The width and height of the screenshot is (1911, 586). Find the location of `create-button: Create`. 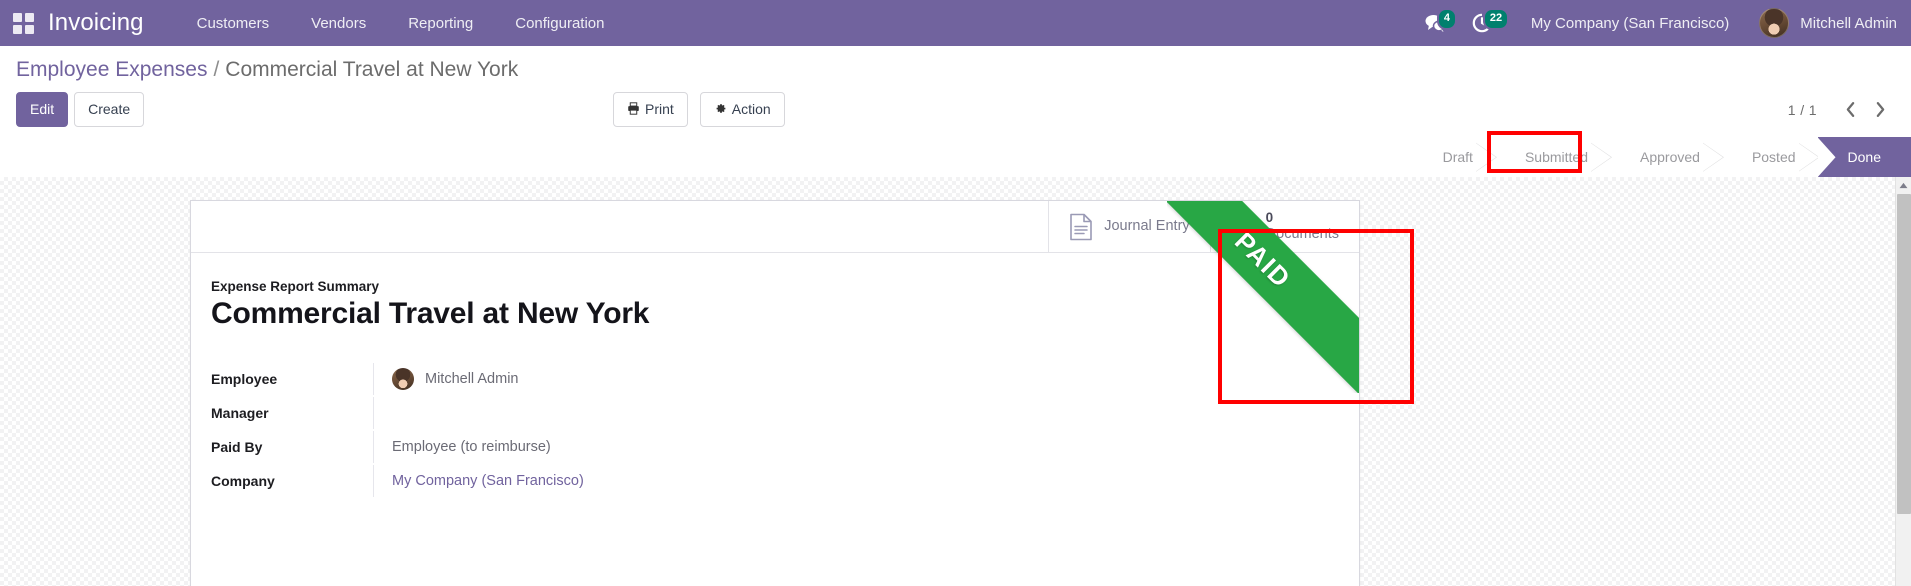

create-button: Create is located at coordinates (109, 110).